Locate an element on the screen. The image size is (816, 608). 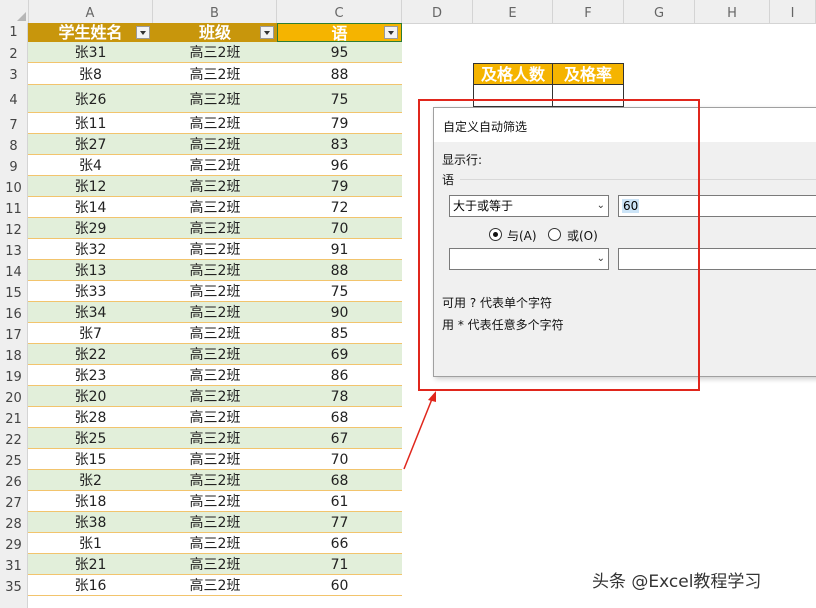
annotation-arrow is located at coordinates (419, 430).